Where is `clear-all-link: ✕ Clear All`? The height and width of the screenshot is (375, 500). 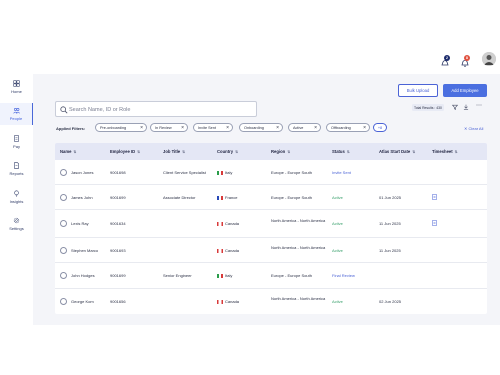
clear-all-link: ✕ Clear All is located at coordinates (473, 128).